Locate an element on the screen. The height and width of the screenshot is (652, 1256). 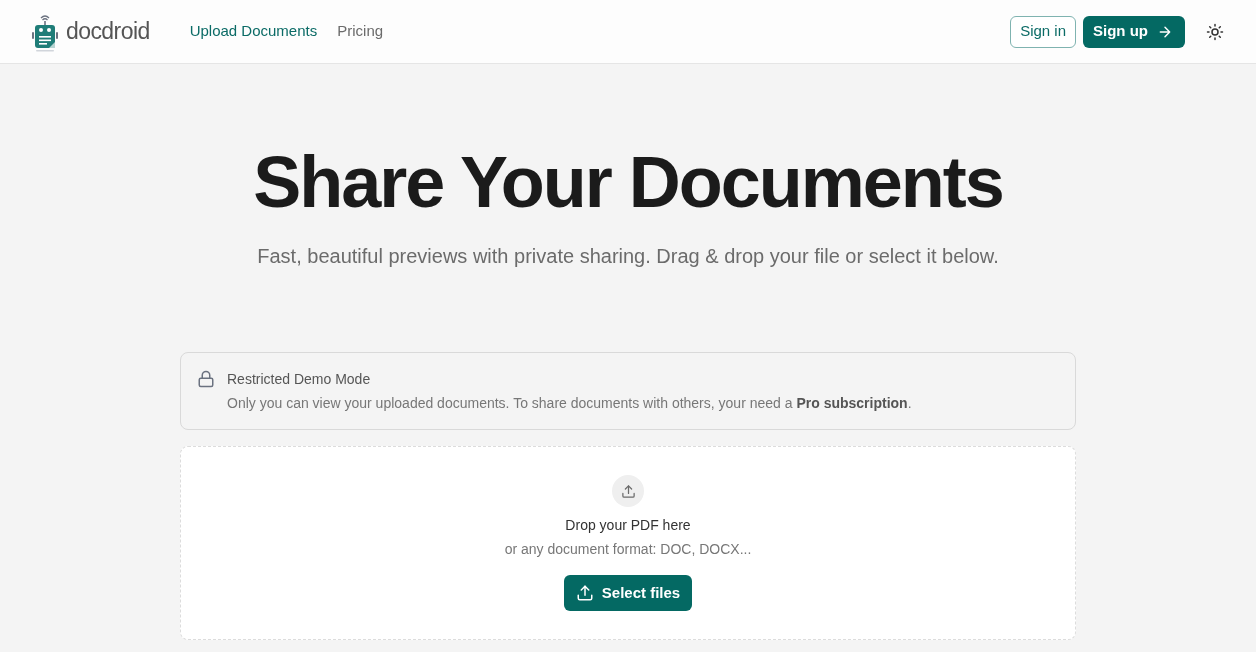
nav-link: Pricing is located at coordinates (360, 31).